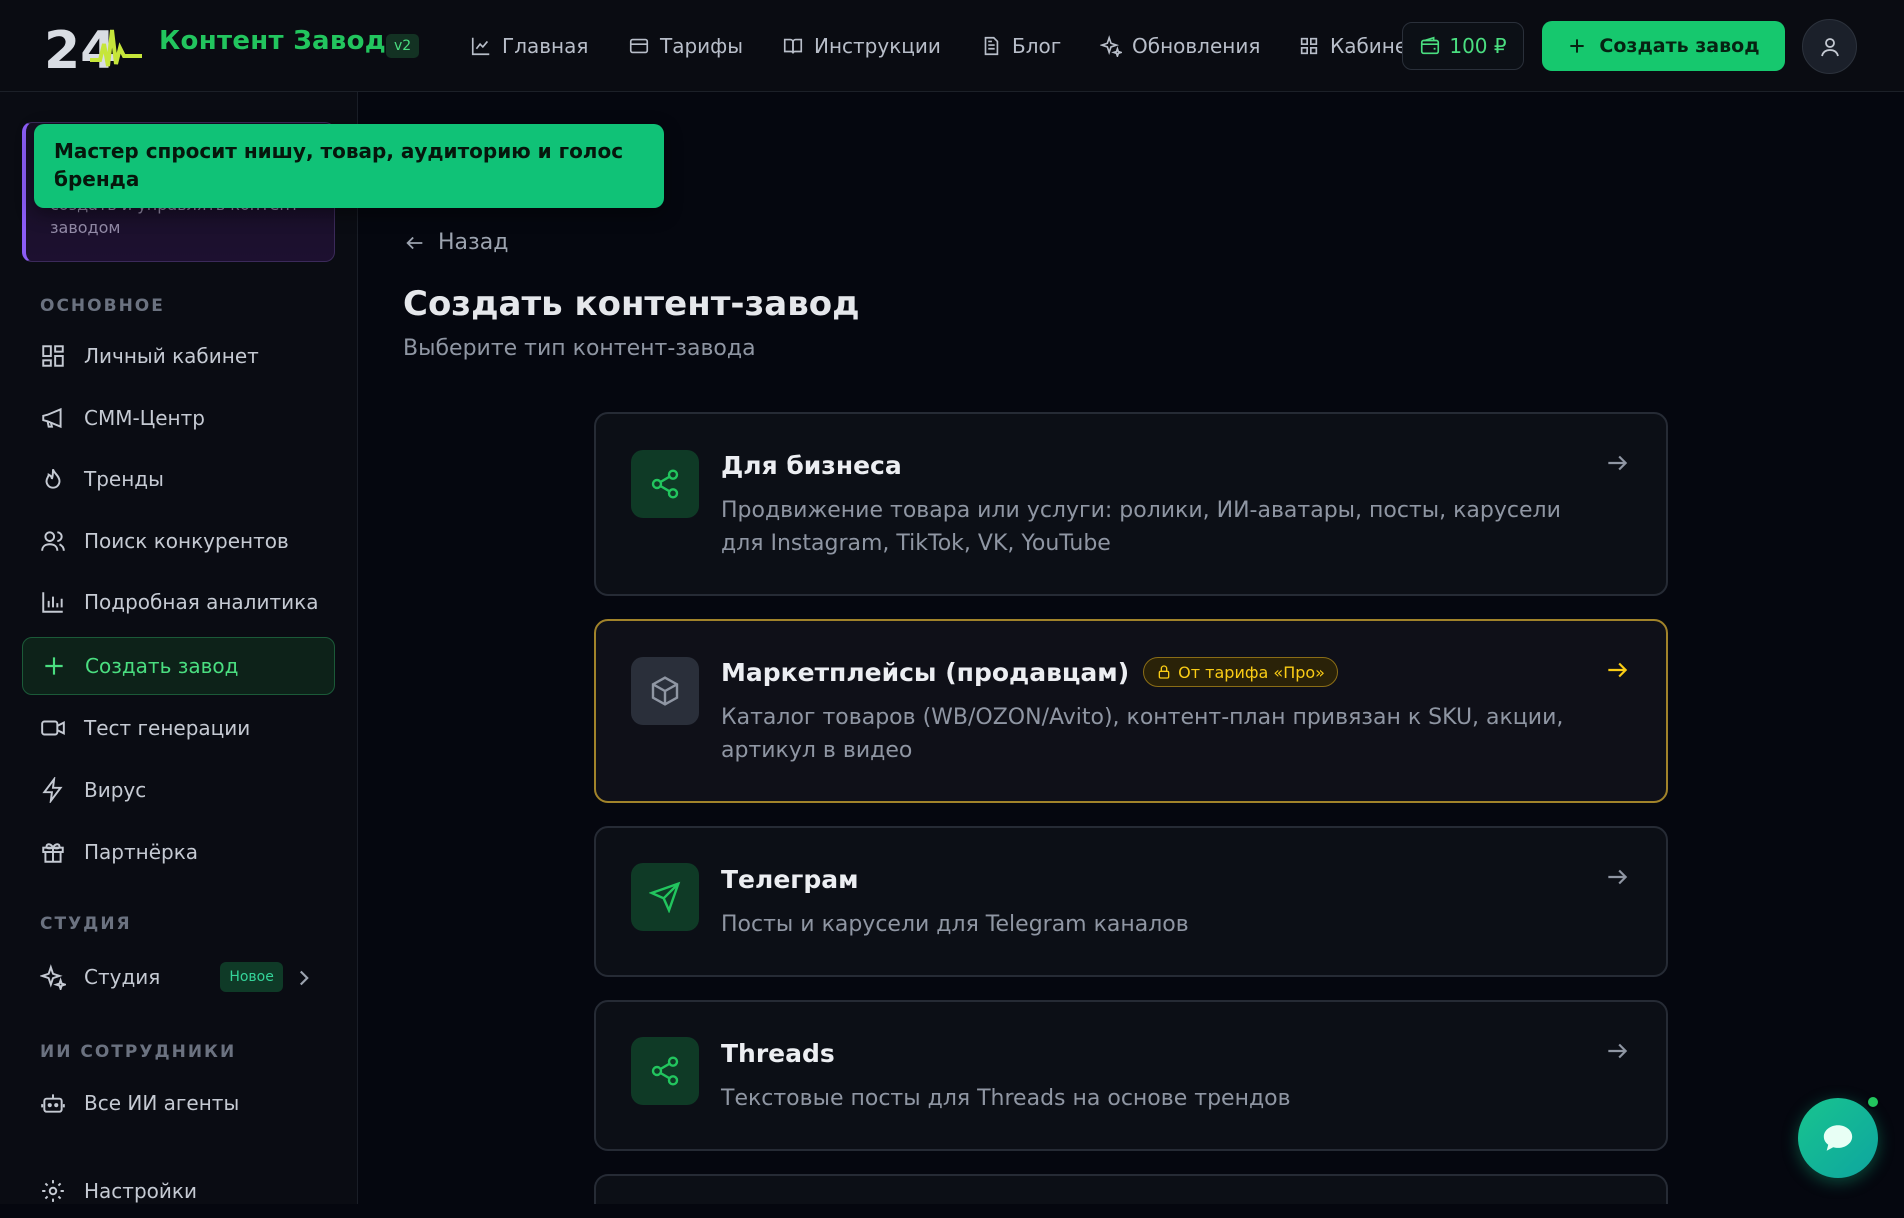  I want to click on card-title: Маркетплейсы (продавцам) От тарифа «Про», so click(1029, 672).